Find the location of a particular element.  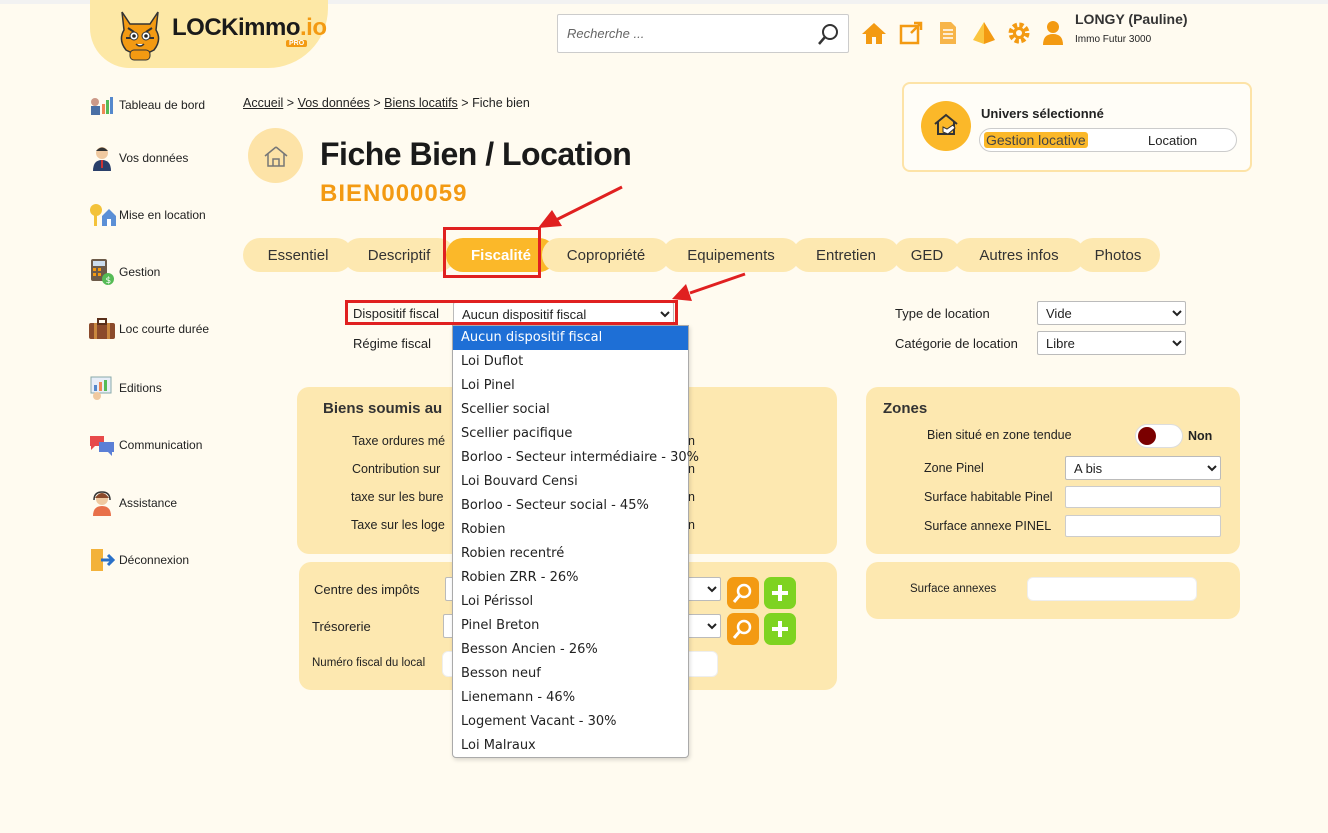

arrow-head is located at coordinates (682, 292).